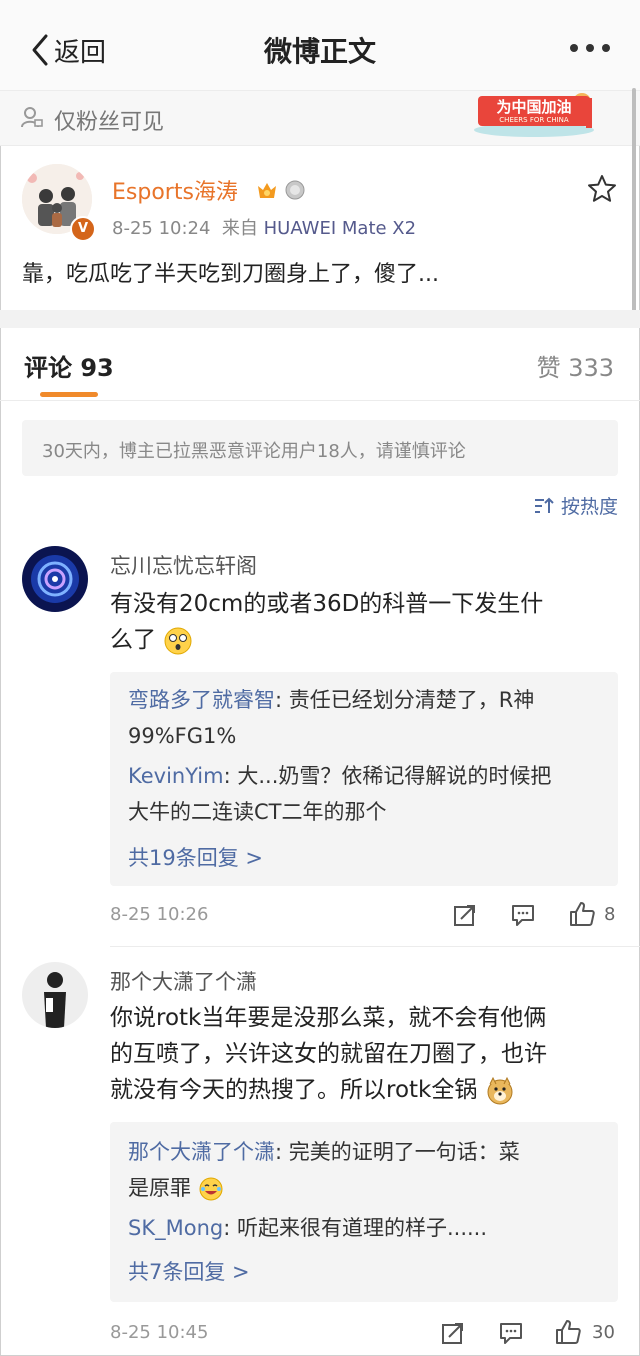  What do you see at coordinates (159, 1188) in the screenshot?
I see `reply-text-cont: 是原罪` at bounding box center [159, 1188].